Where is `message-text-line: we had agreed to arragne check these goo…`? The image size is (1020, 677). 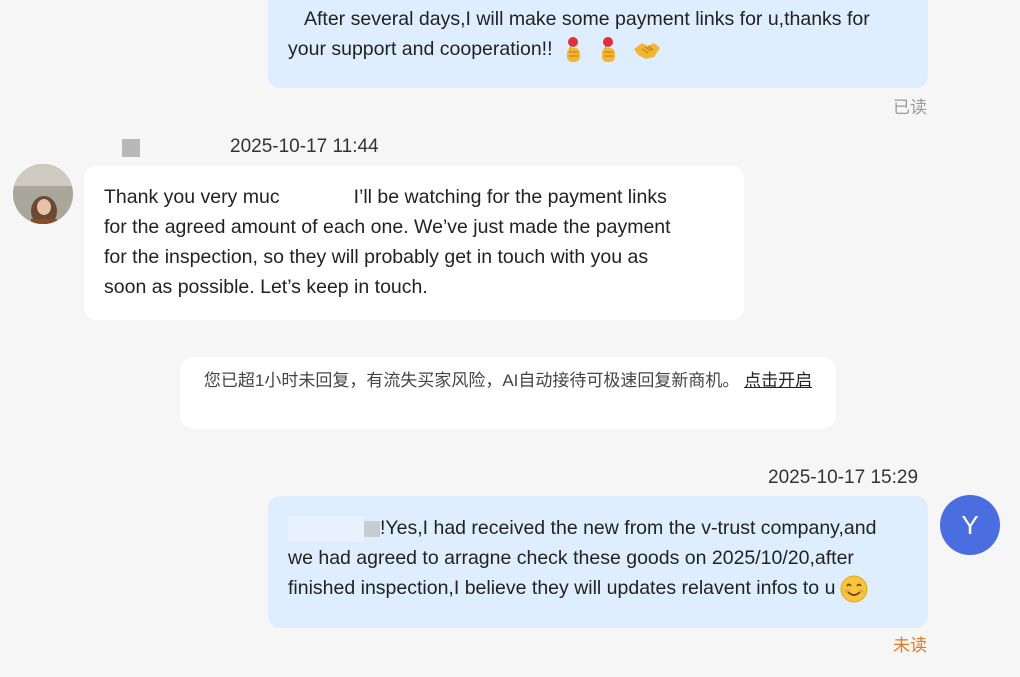
message-text-line: we had agreed to arragne check these goo… is located at coordinates (571, 558).